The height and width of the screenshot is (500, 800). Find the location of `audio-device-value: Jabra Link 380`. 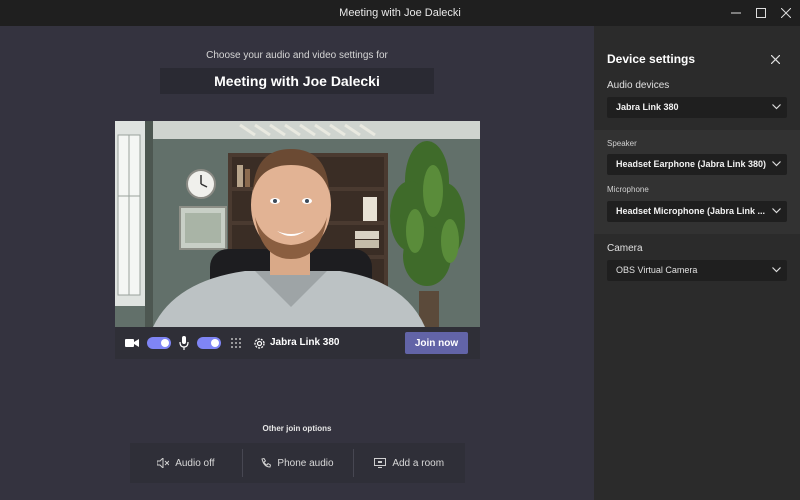

audio-device-value: Jabra Link 380 is located at coordinates (647, 107).